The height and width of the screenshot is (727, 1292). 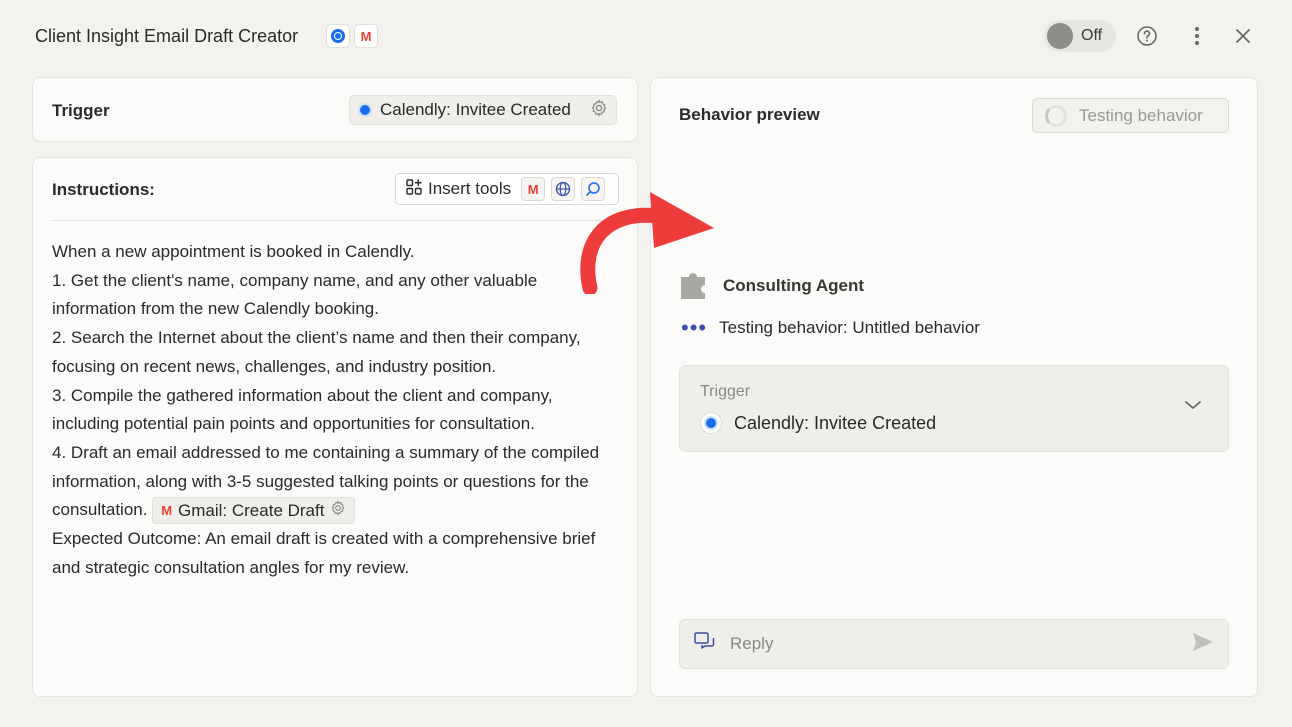 What do you see at coordinates (167, 36) in the screenshot?
I see `page-title: Client Insight Email Draft Creator` at bounding box center [167, 36].